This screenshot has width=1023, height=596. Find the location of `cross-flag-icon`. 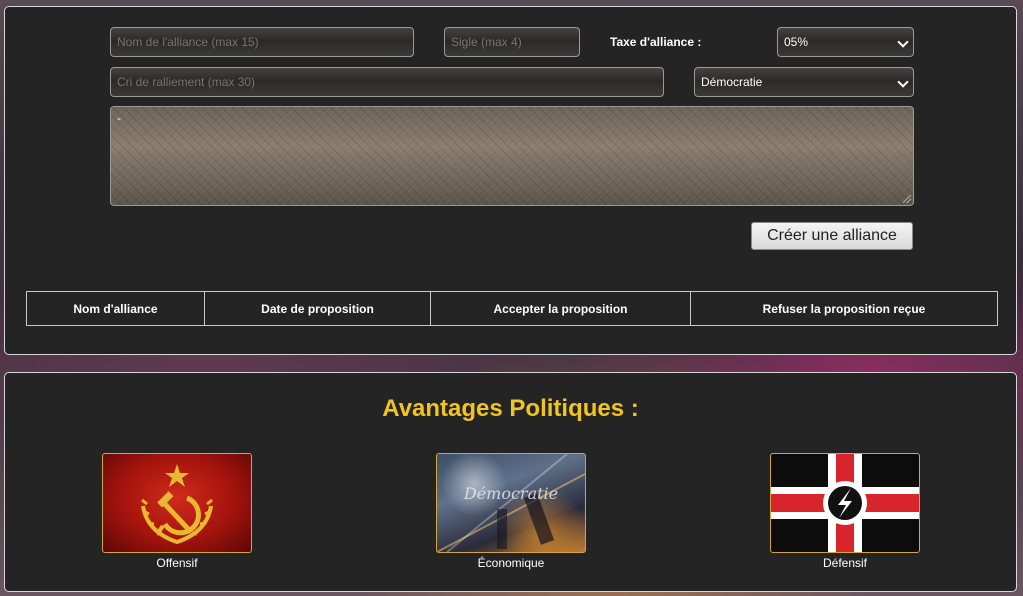

cross-flag-icon is located at coordinates (845, 503).